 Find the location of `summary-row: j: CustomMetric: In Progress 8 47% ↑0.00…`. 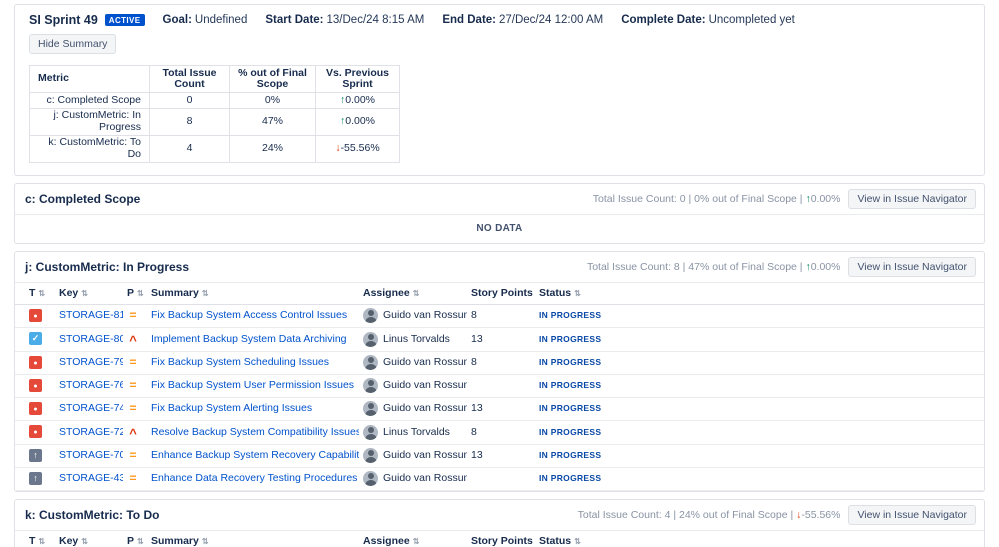

summary-row: j: CustomMetric: In Progress 8 47% ↑0.00… is located at coordinates (214, 121).